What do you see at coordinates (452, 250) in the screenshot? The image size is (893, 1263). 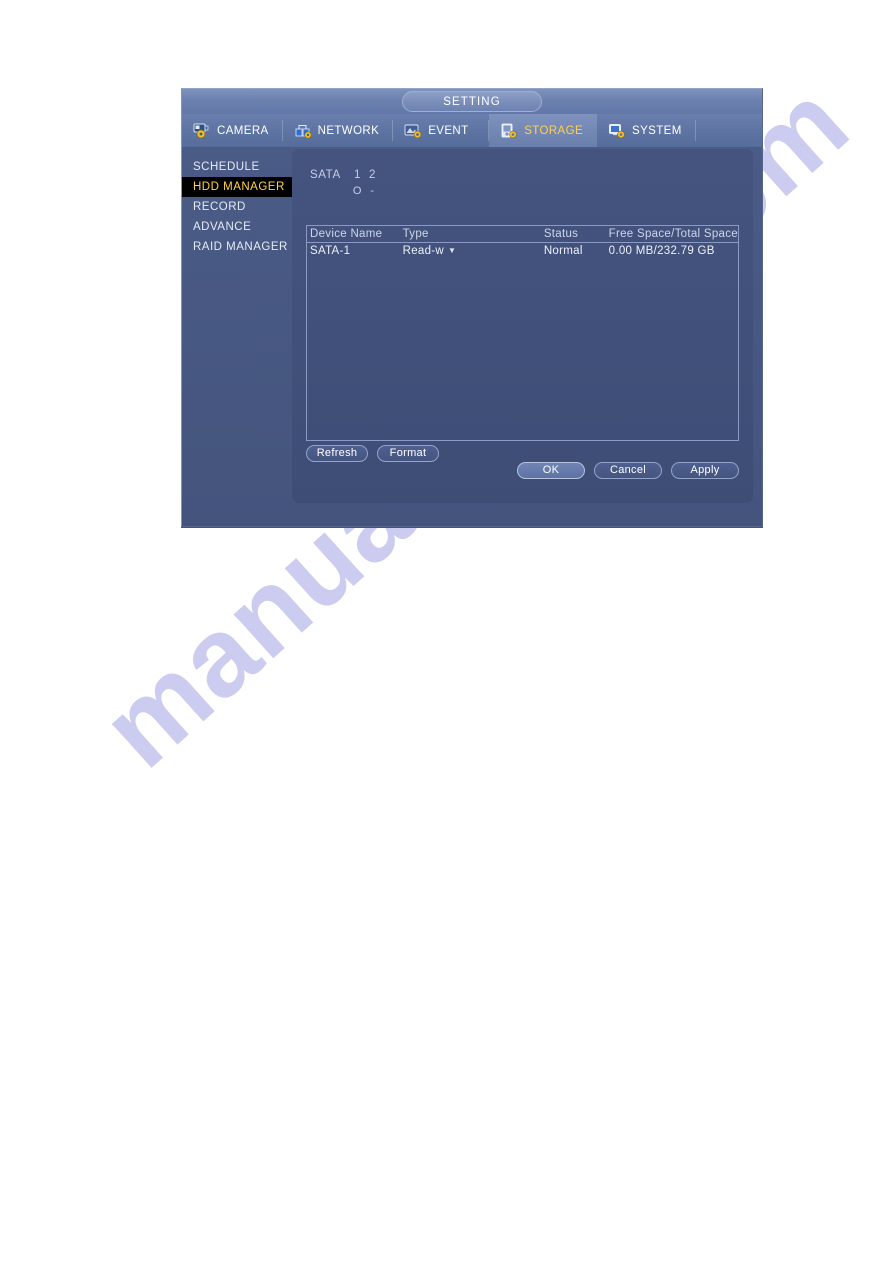 I see `chevron-down-icon: ▼` at bounding box center [452, 250].